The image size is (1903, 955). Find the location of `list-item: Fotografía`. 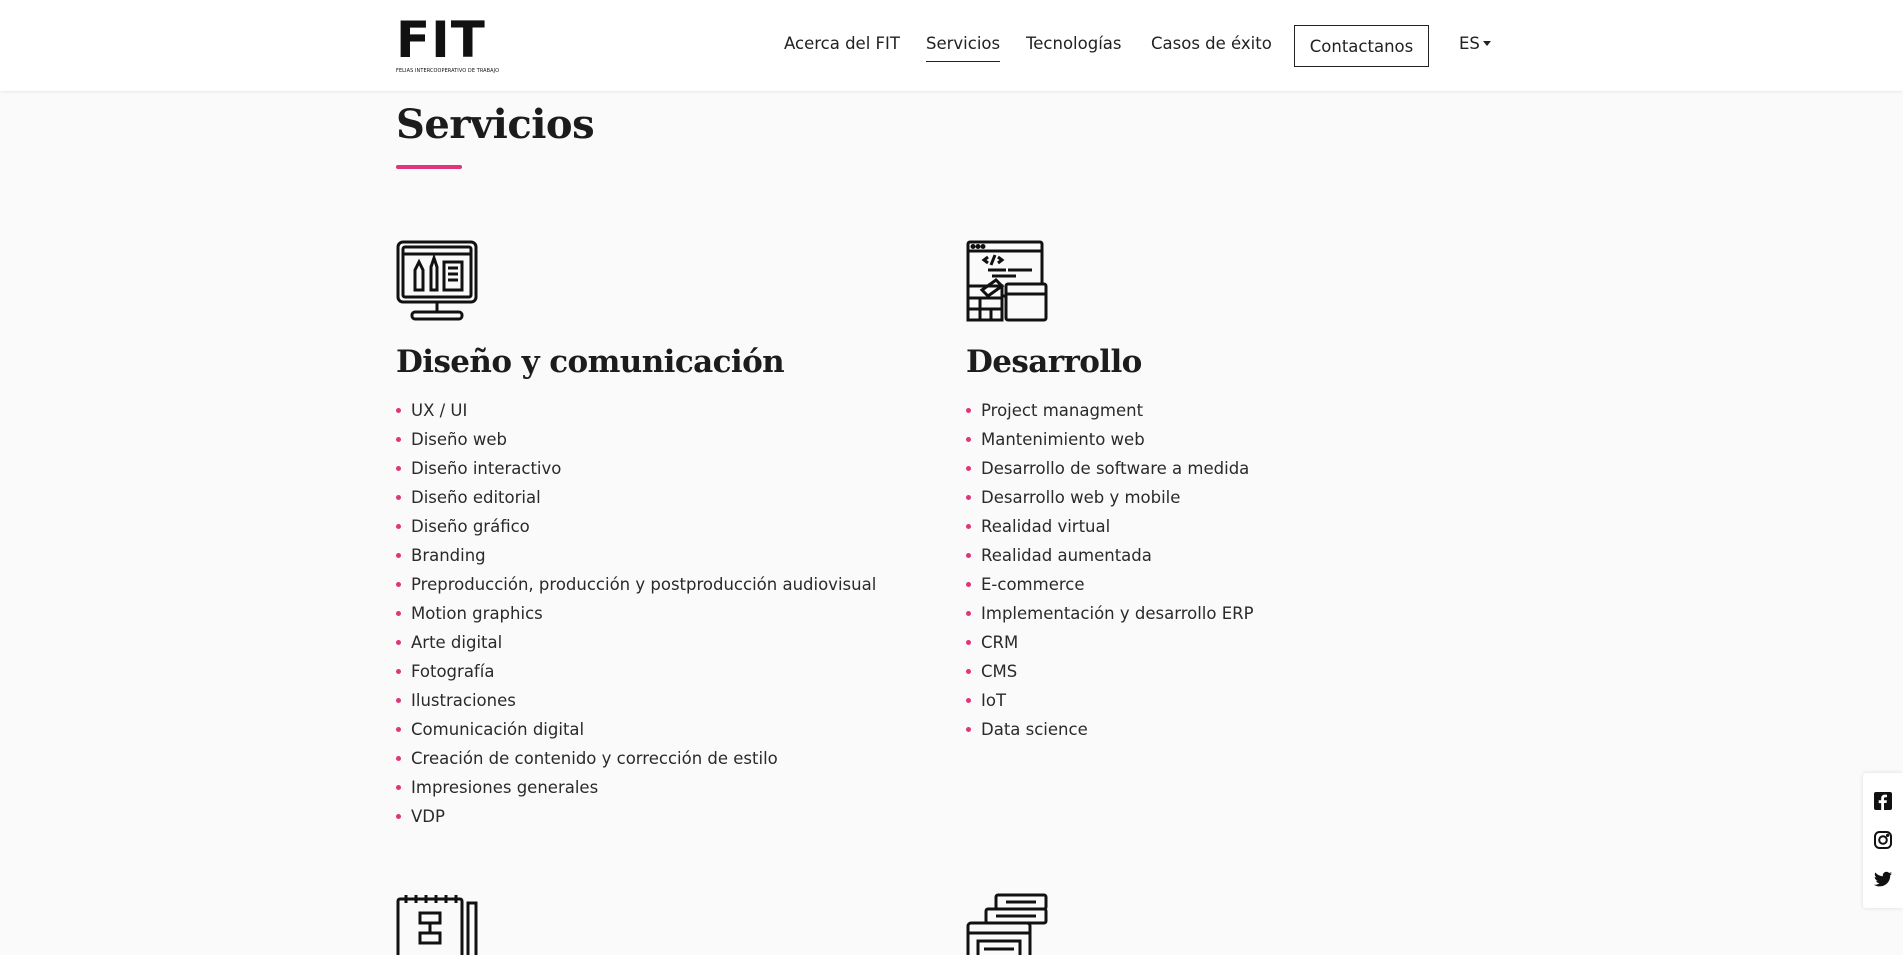

list-item: Fotografía is located at coordinates (656, 671).